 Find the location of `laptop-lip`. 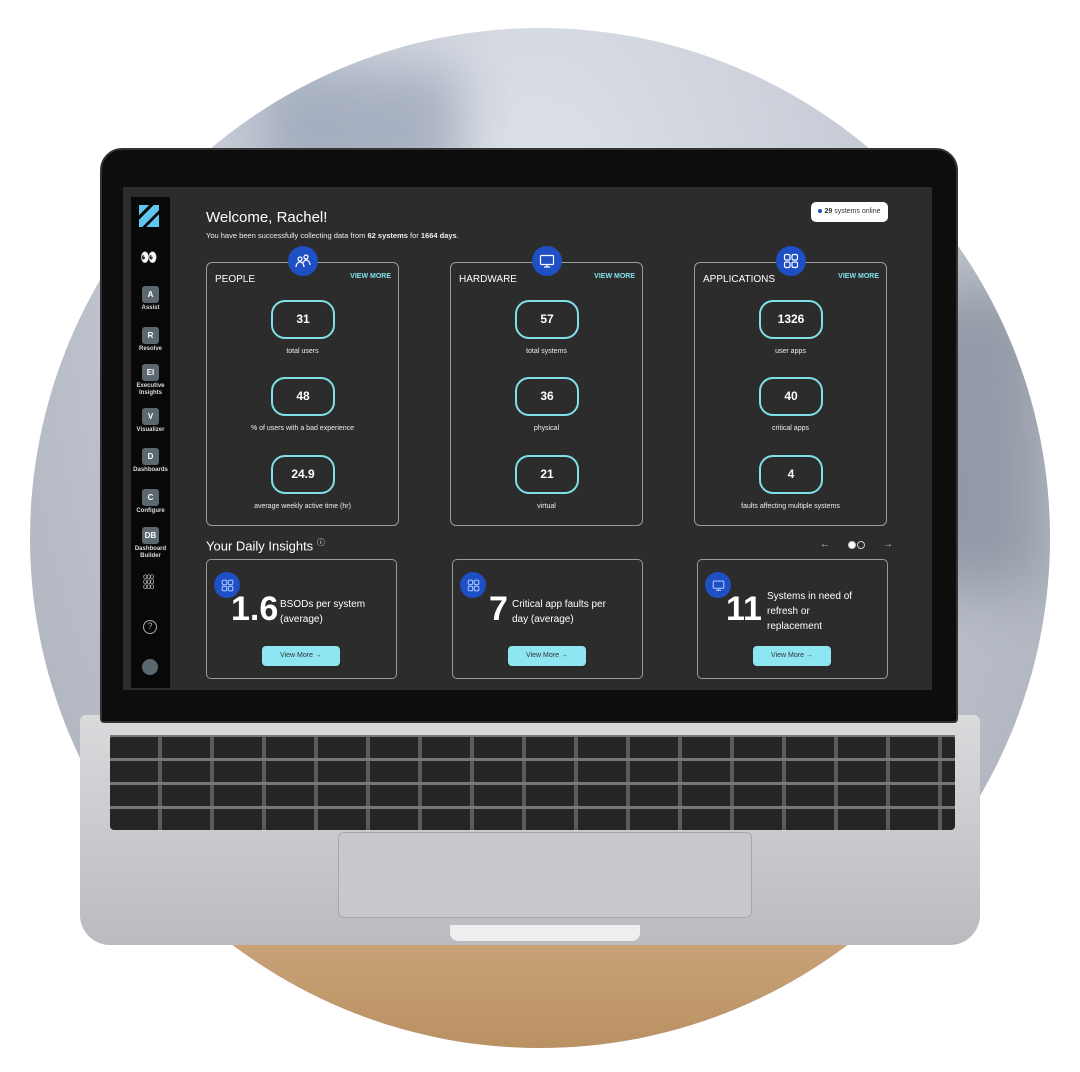

laptop-lip is located at coordinates (545, 933).